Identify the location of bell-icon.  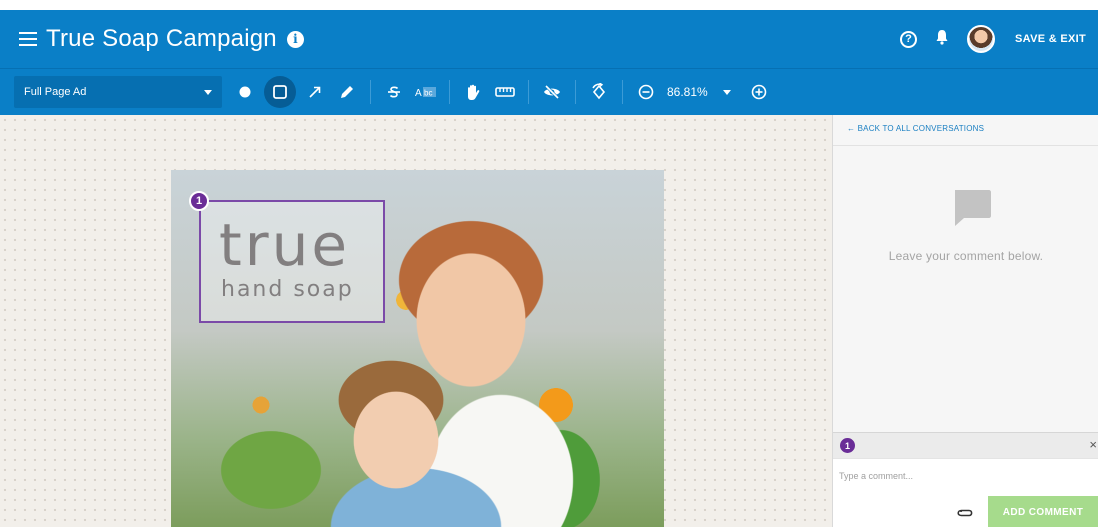
(942, 39).